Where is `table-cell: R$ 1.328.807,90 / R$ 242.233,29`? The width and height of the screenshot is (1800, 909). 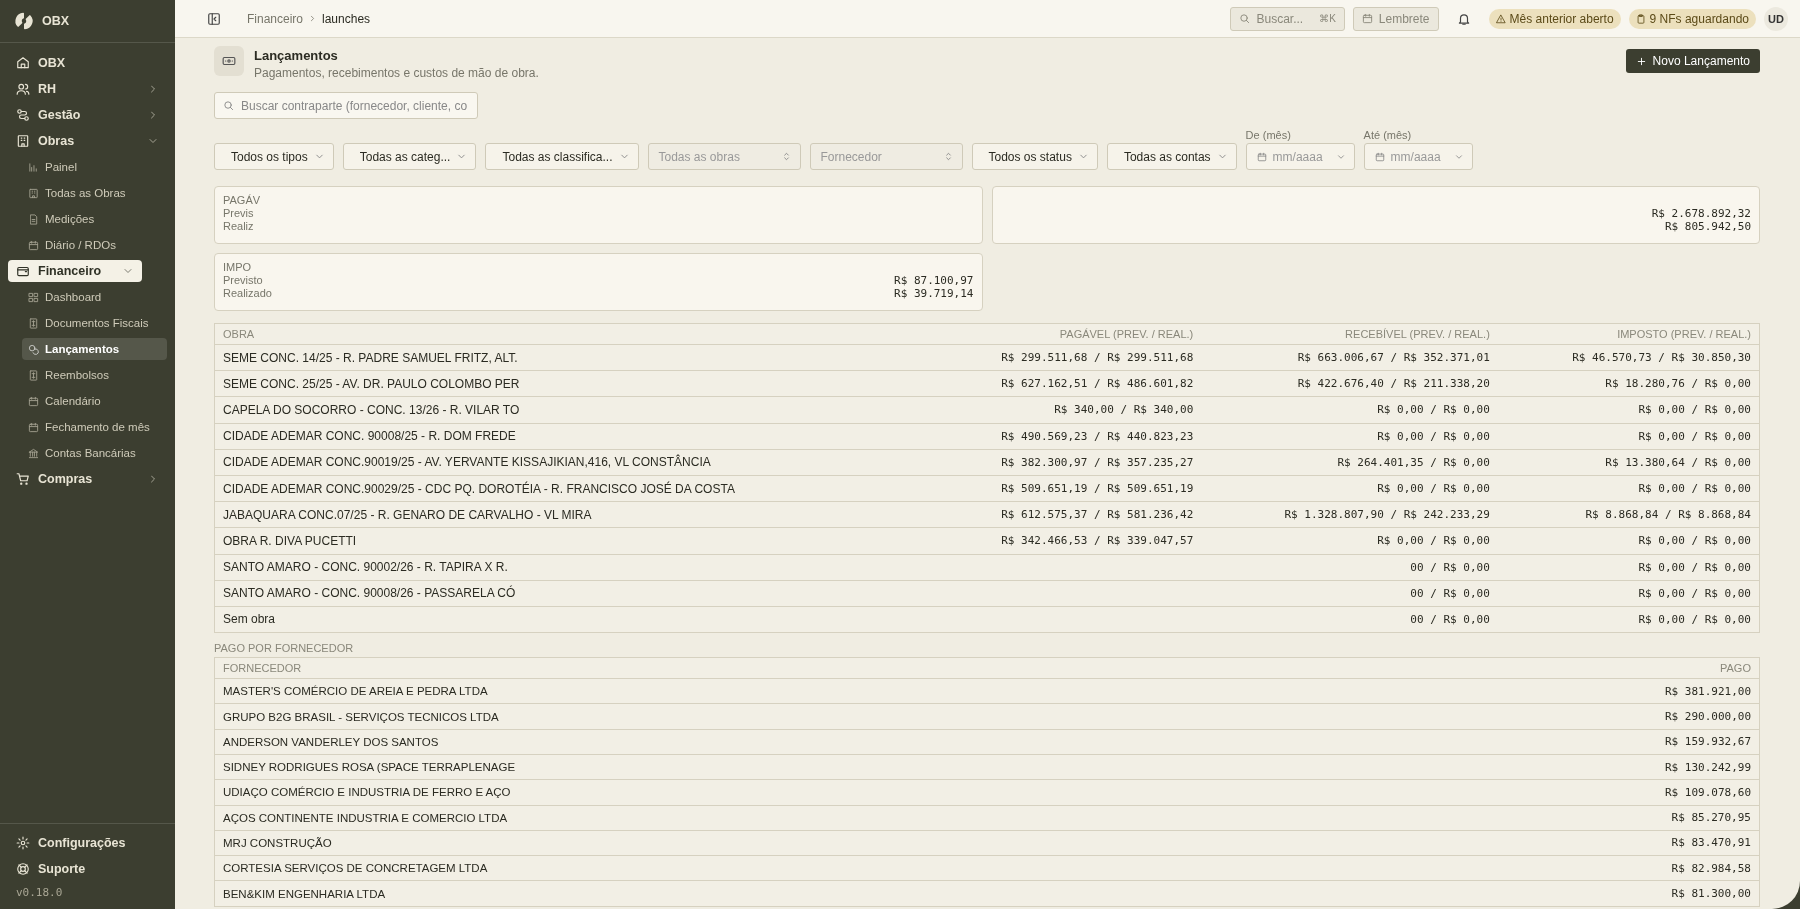
table-cell: R$ 1.328.807,90 / R$ 242.233,29 is located at coordinates (1349, 514).